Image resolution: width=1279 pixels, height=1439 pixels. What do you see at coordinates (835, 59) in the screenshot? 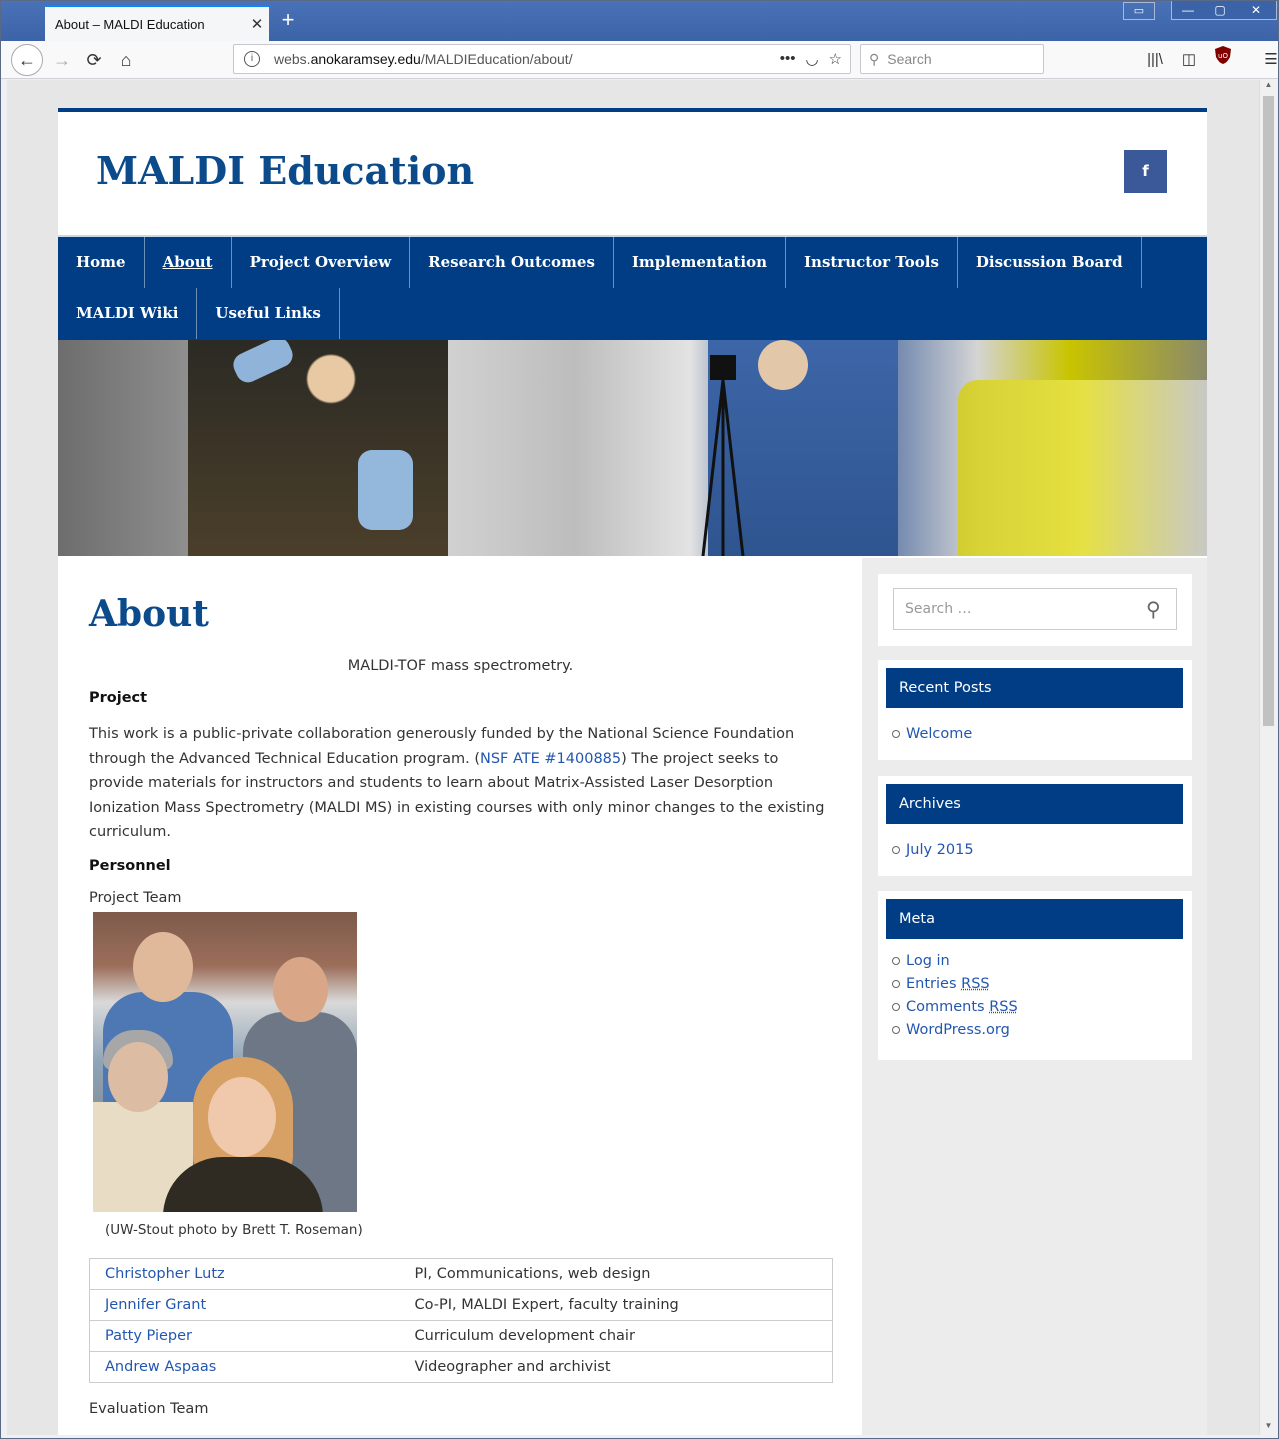
I see `bookmark-star-icon: ☆` at bounding box center [835, 59].